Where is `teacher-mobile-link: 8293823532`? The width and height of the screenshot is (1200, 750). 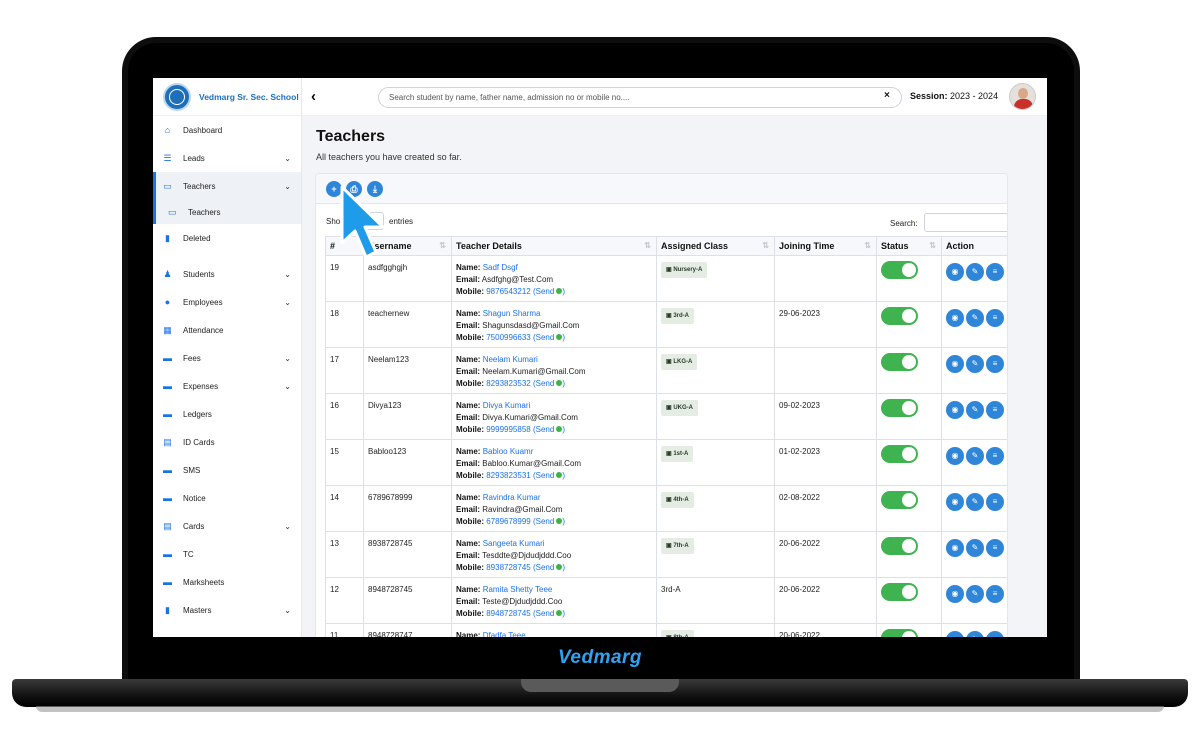
teacher-mobile-link: 8293823532 is located at coordinates (508, 383).